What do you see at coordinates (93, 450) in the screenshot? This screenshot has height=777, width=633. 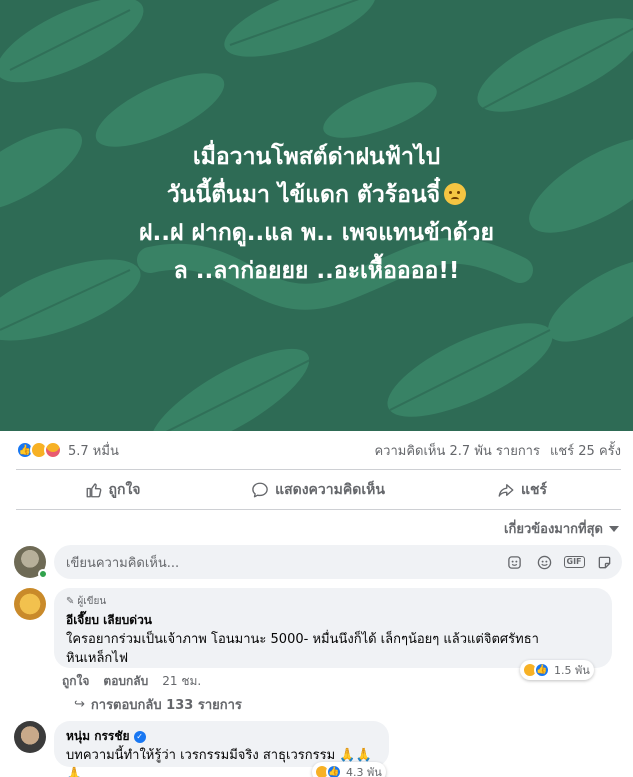 I see `reaction-count: 5.7 หมื่น` at bounding box center [93, 450].